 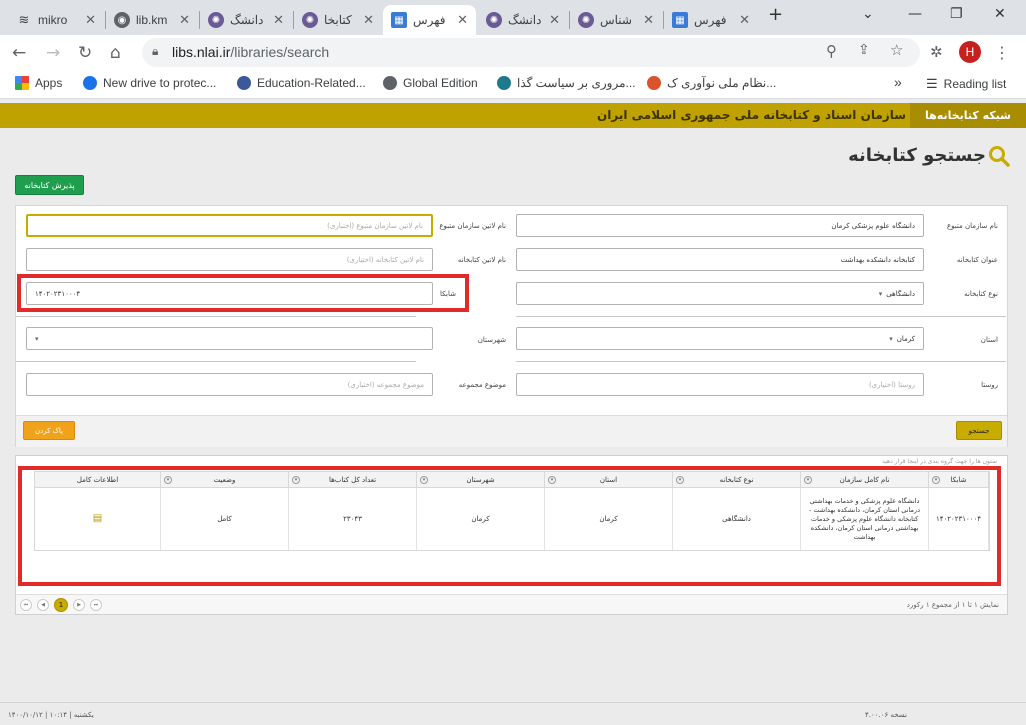 What do you see at coordinates (19, 53) in the screenshot?
I see `back-icon: ←` at bounding box center [19, 53].